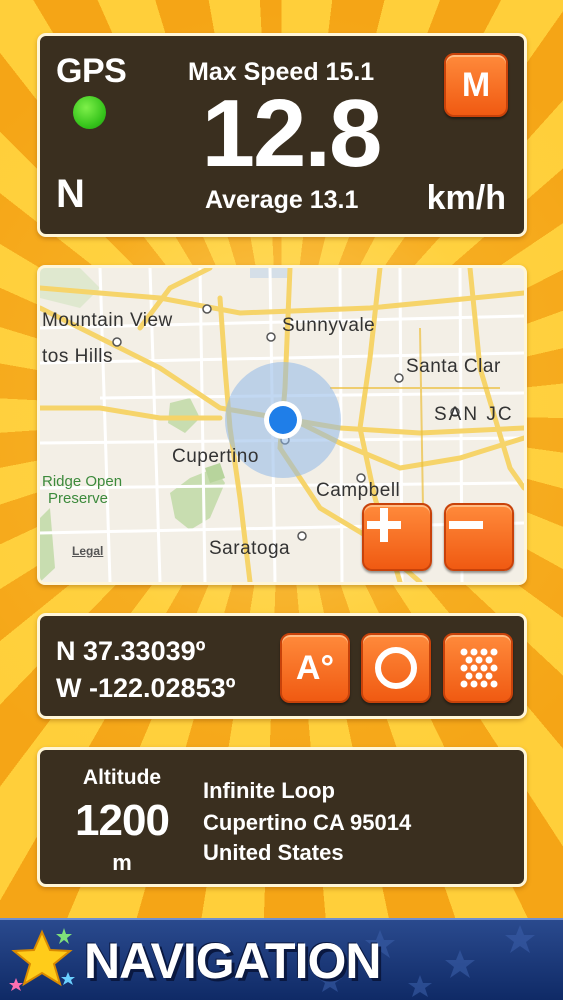  What do you see at coordinates (89, 112) in the screenshot?
I see `gps-status-indicator` at bounding box center [89, 112].